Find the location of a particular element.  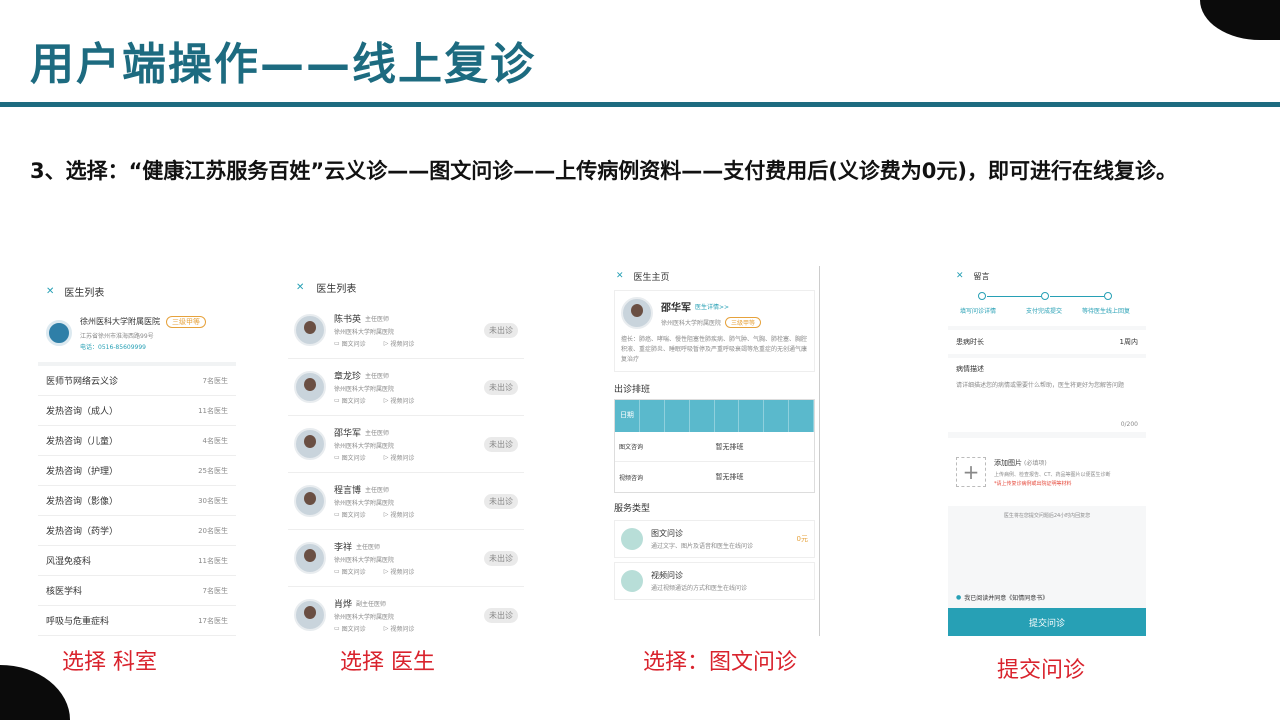

checkbox-checked-icon: ● is located at coordinates (958, 597).